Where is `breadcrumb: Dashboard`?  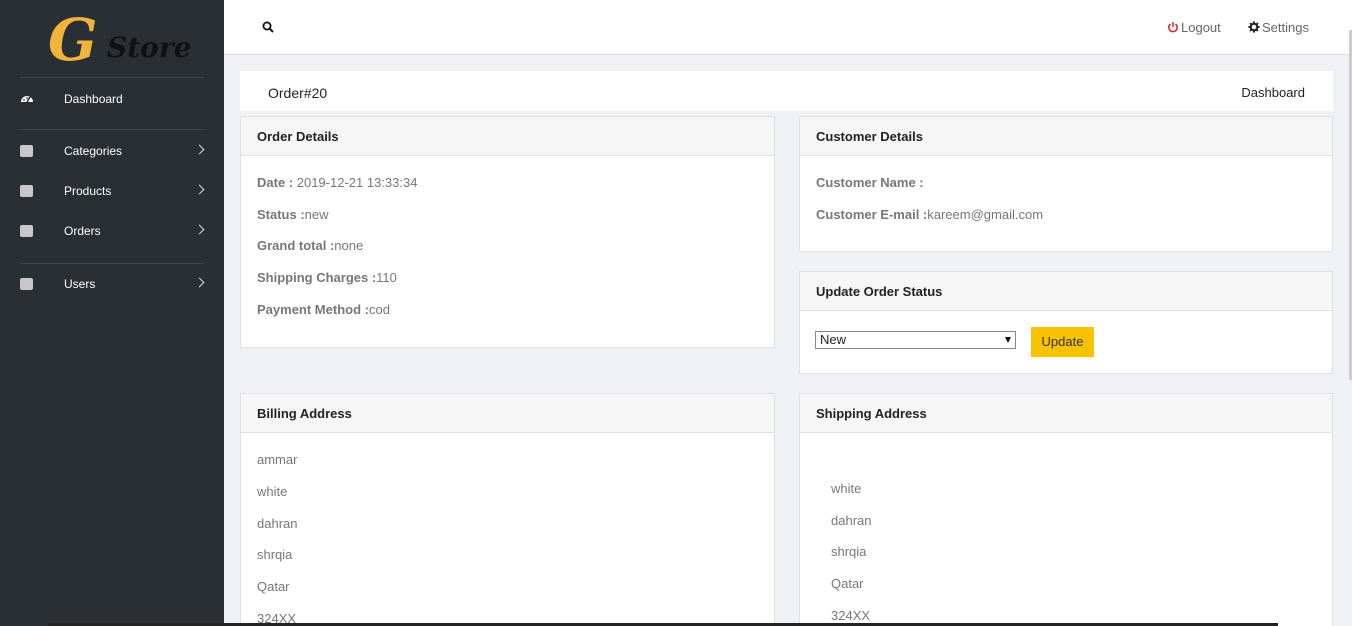 breadcrumb: Dashboard is located at coordinates (1273, 92).